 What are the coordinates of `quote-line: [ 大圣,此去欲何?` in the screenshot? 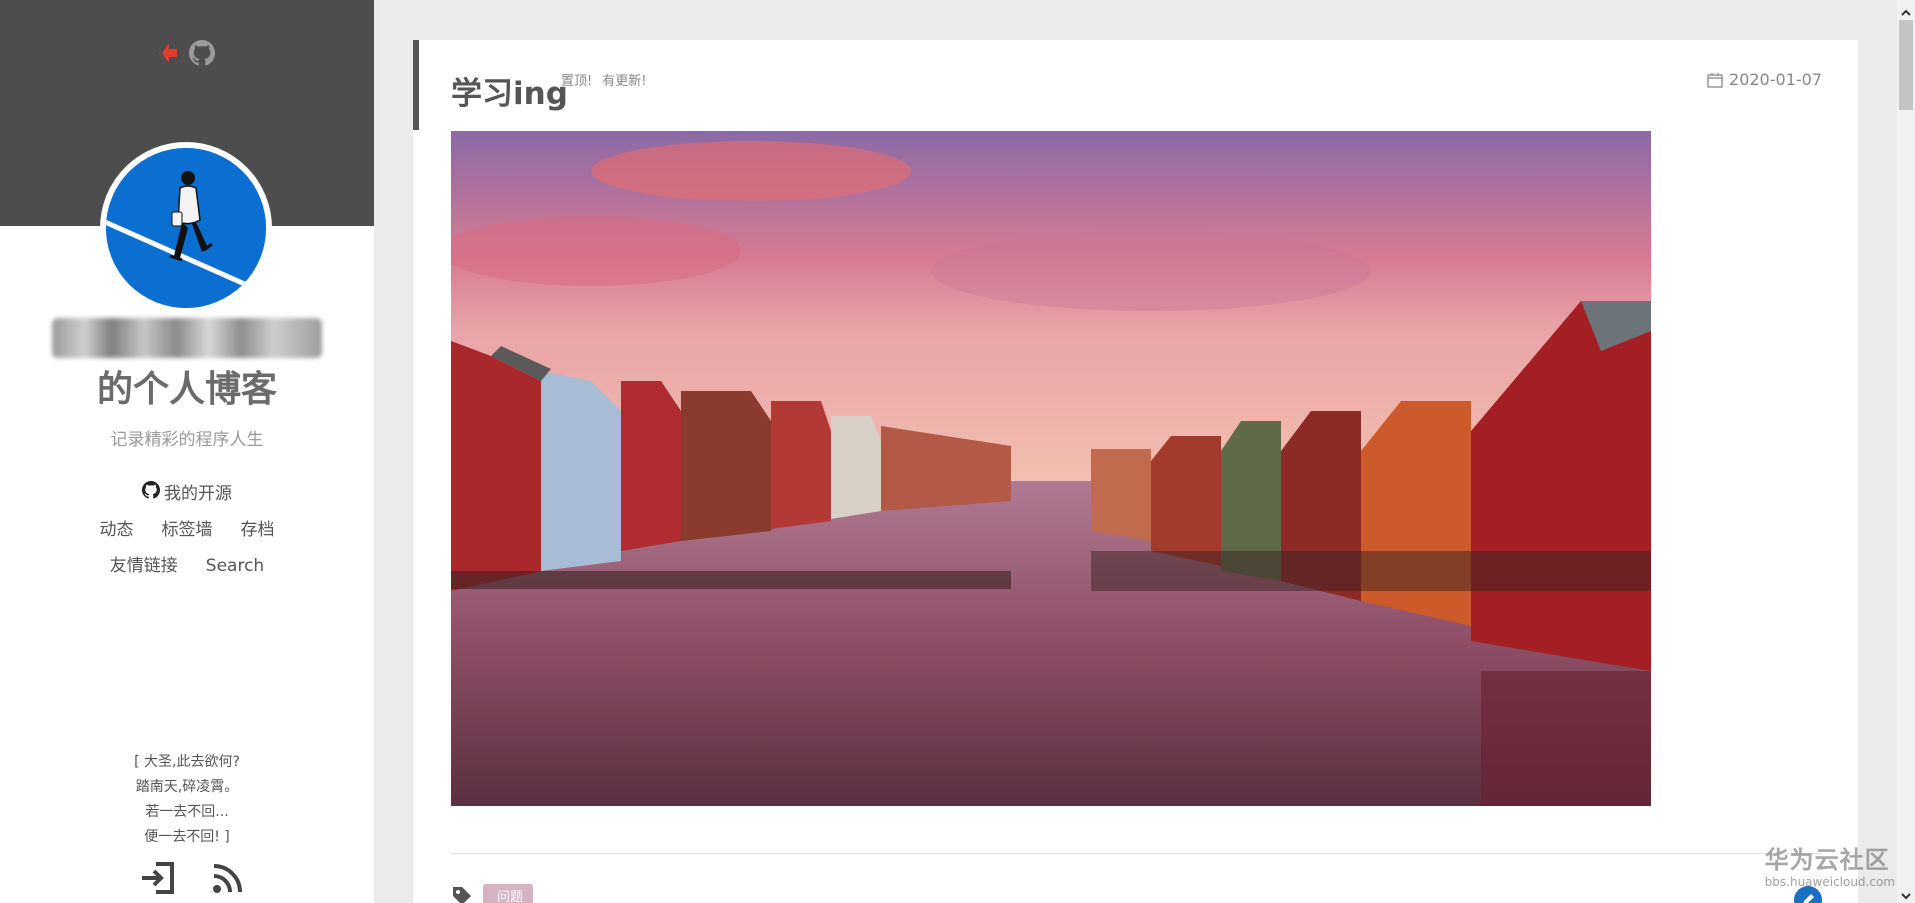 It's located at (187, 762).